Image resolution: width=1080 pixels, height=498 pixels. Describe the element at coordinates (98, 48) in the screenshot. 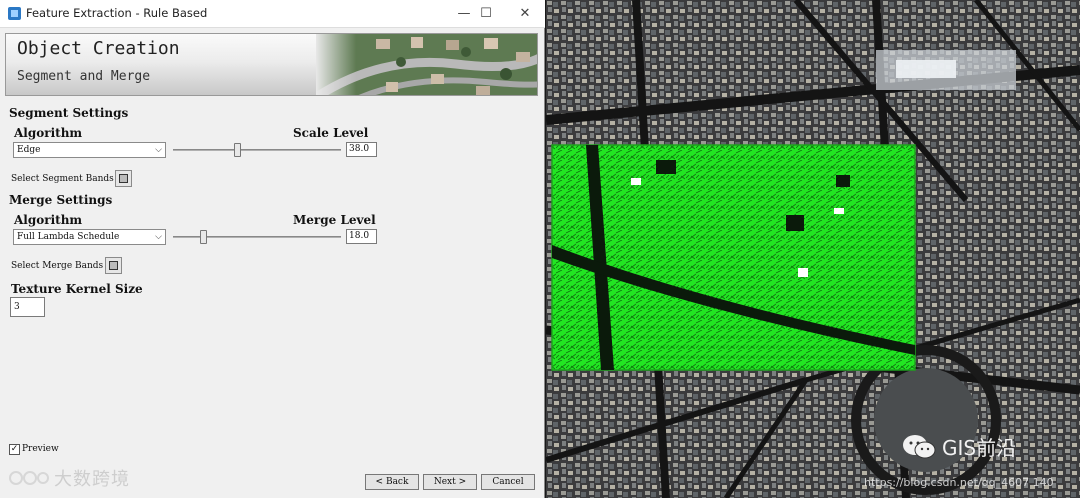

I see `banner-title: Object Creation` at that location.